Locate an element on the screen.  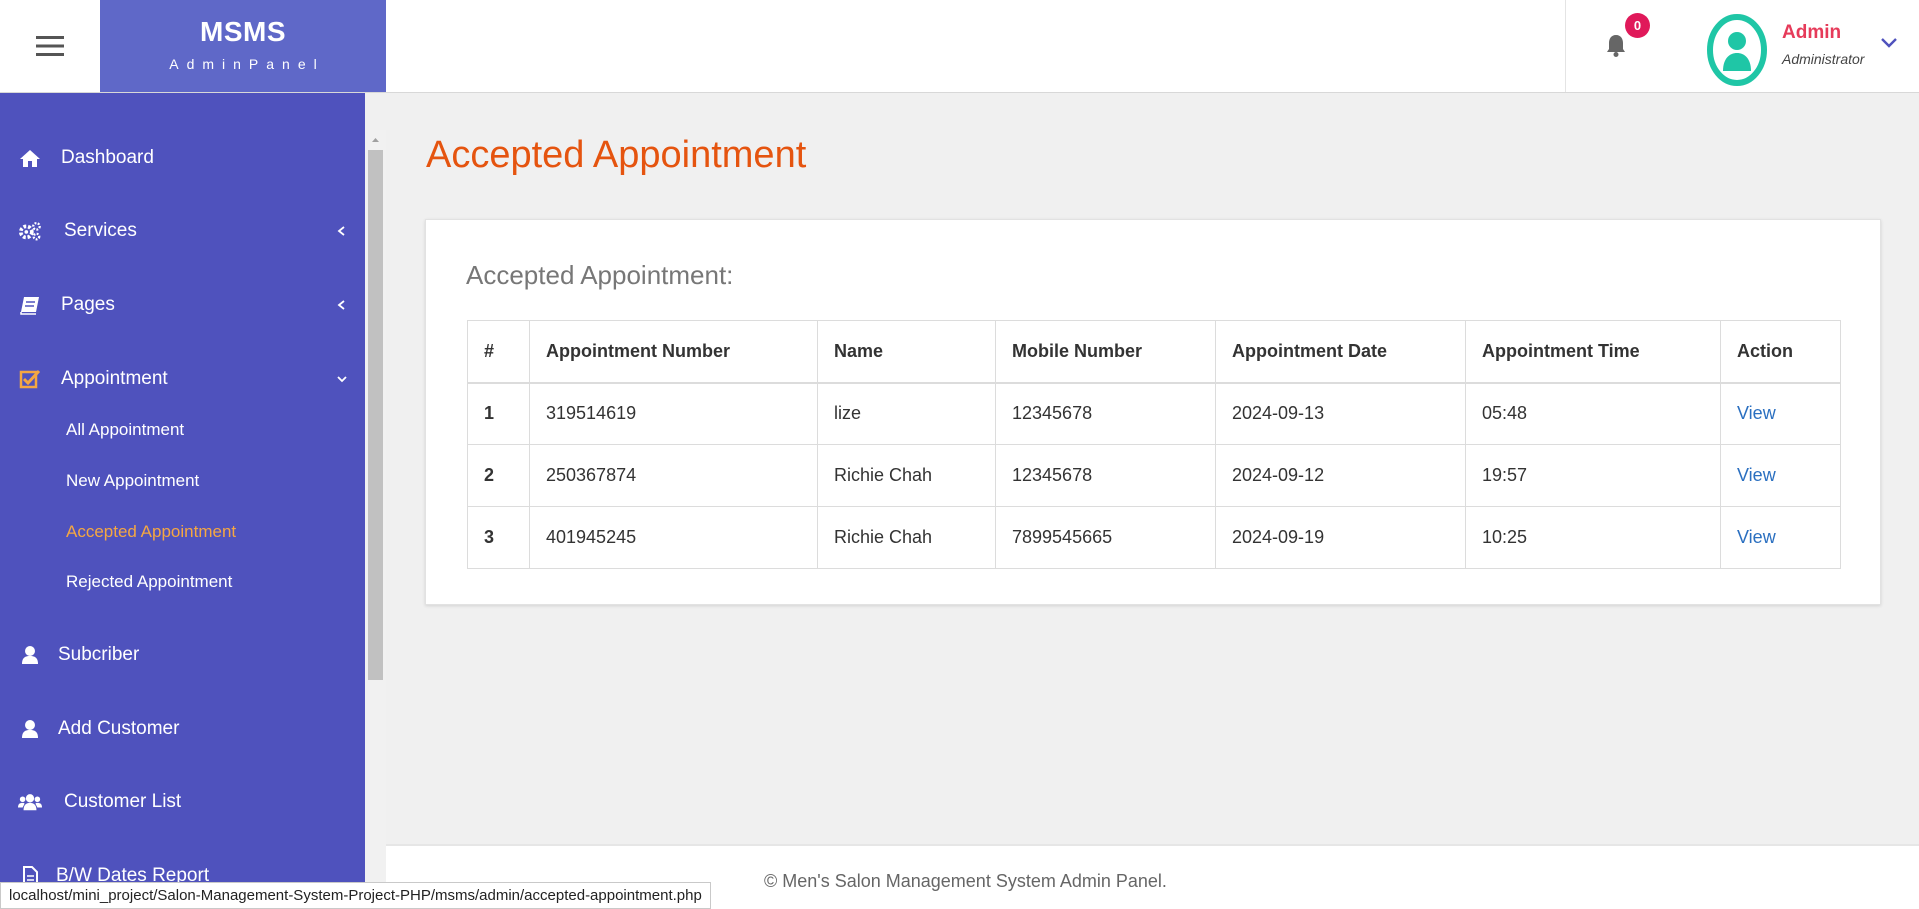
gears-icon is located at coordinates (30, 231).